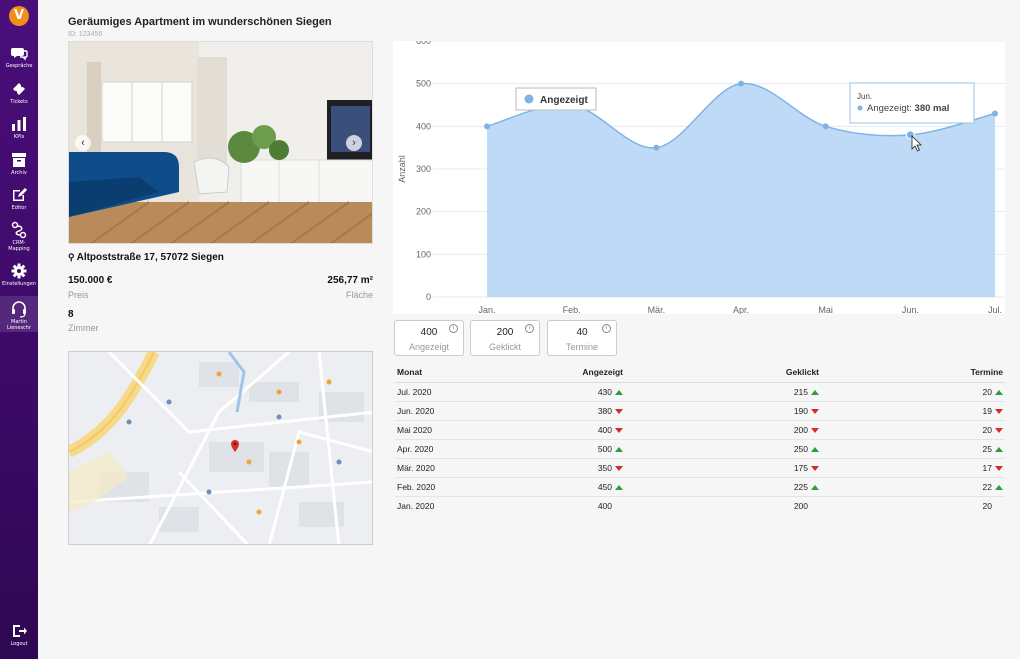 This screenshot has height=659, width=1020. Describe the element at coordinates (19, 66) in the screenshot. I see `sidebar-item-label: Gespräche` at that location.